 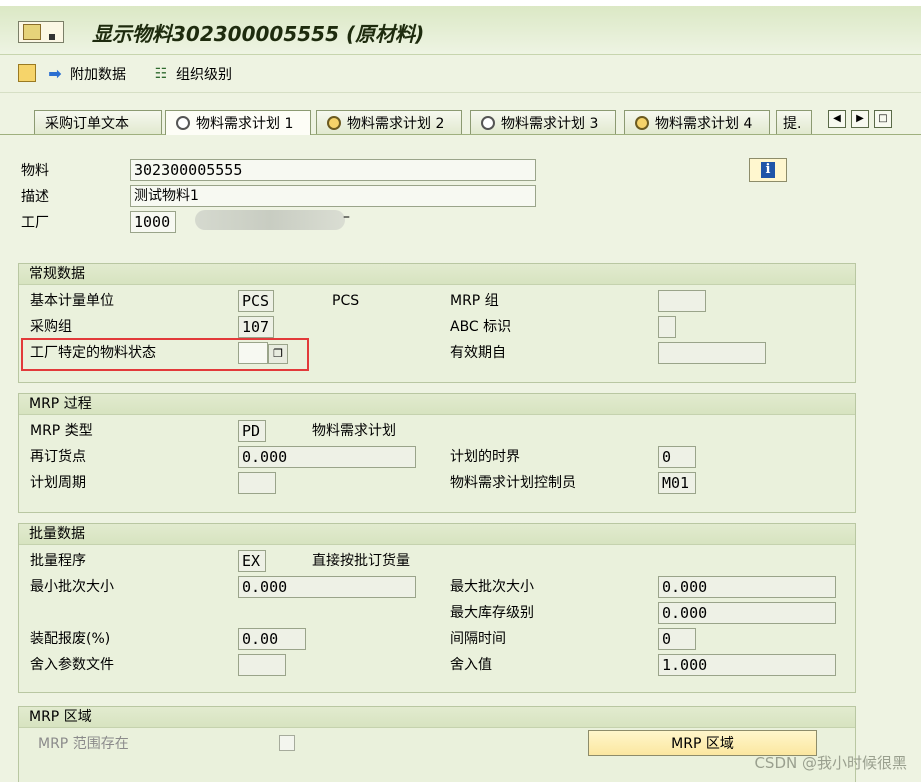 I want to click on max-lot-size-label: 最大批次大小, so click(x=492, y=587).